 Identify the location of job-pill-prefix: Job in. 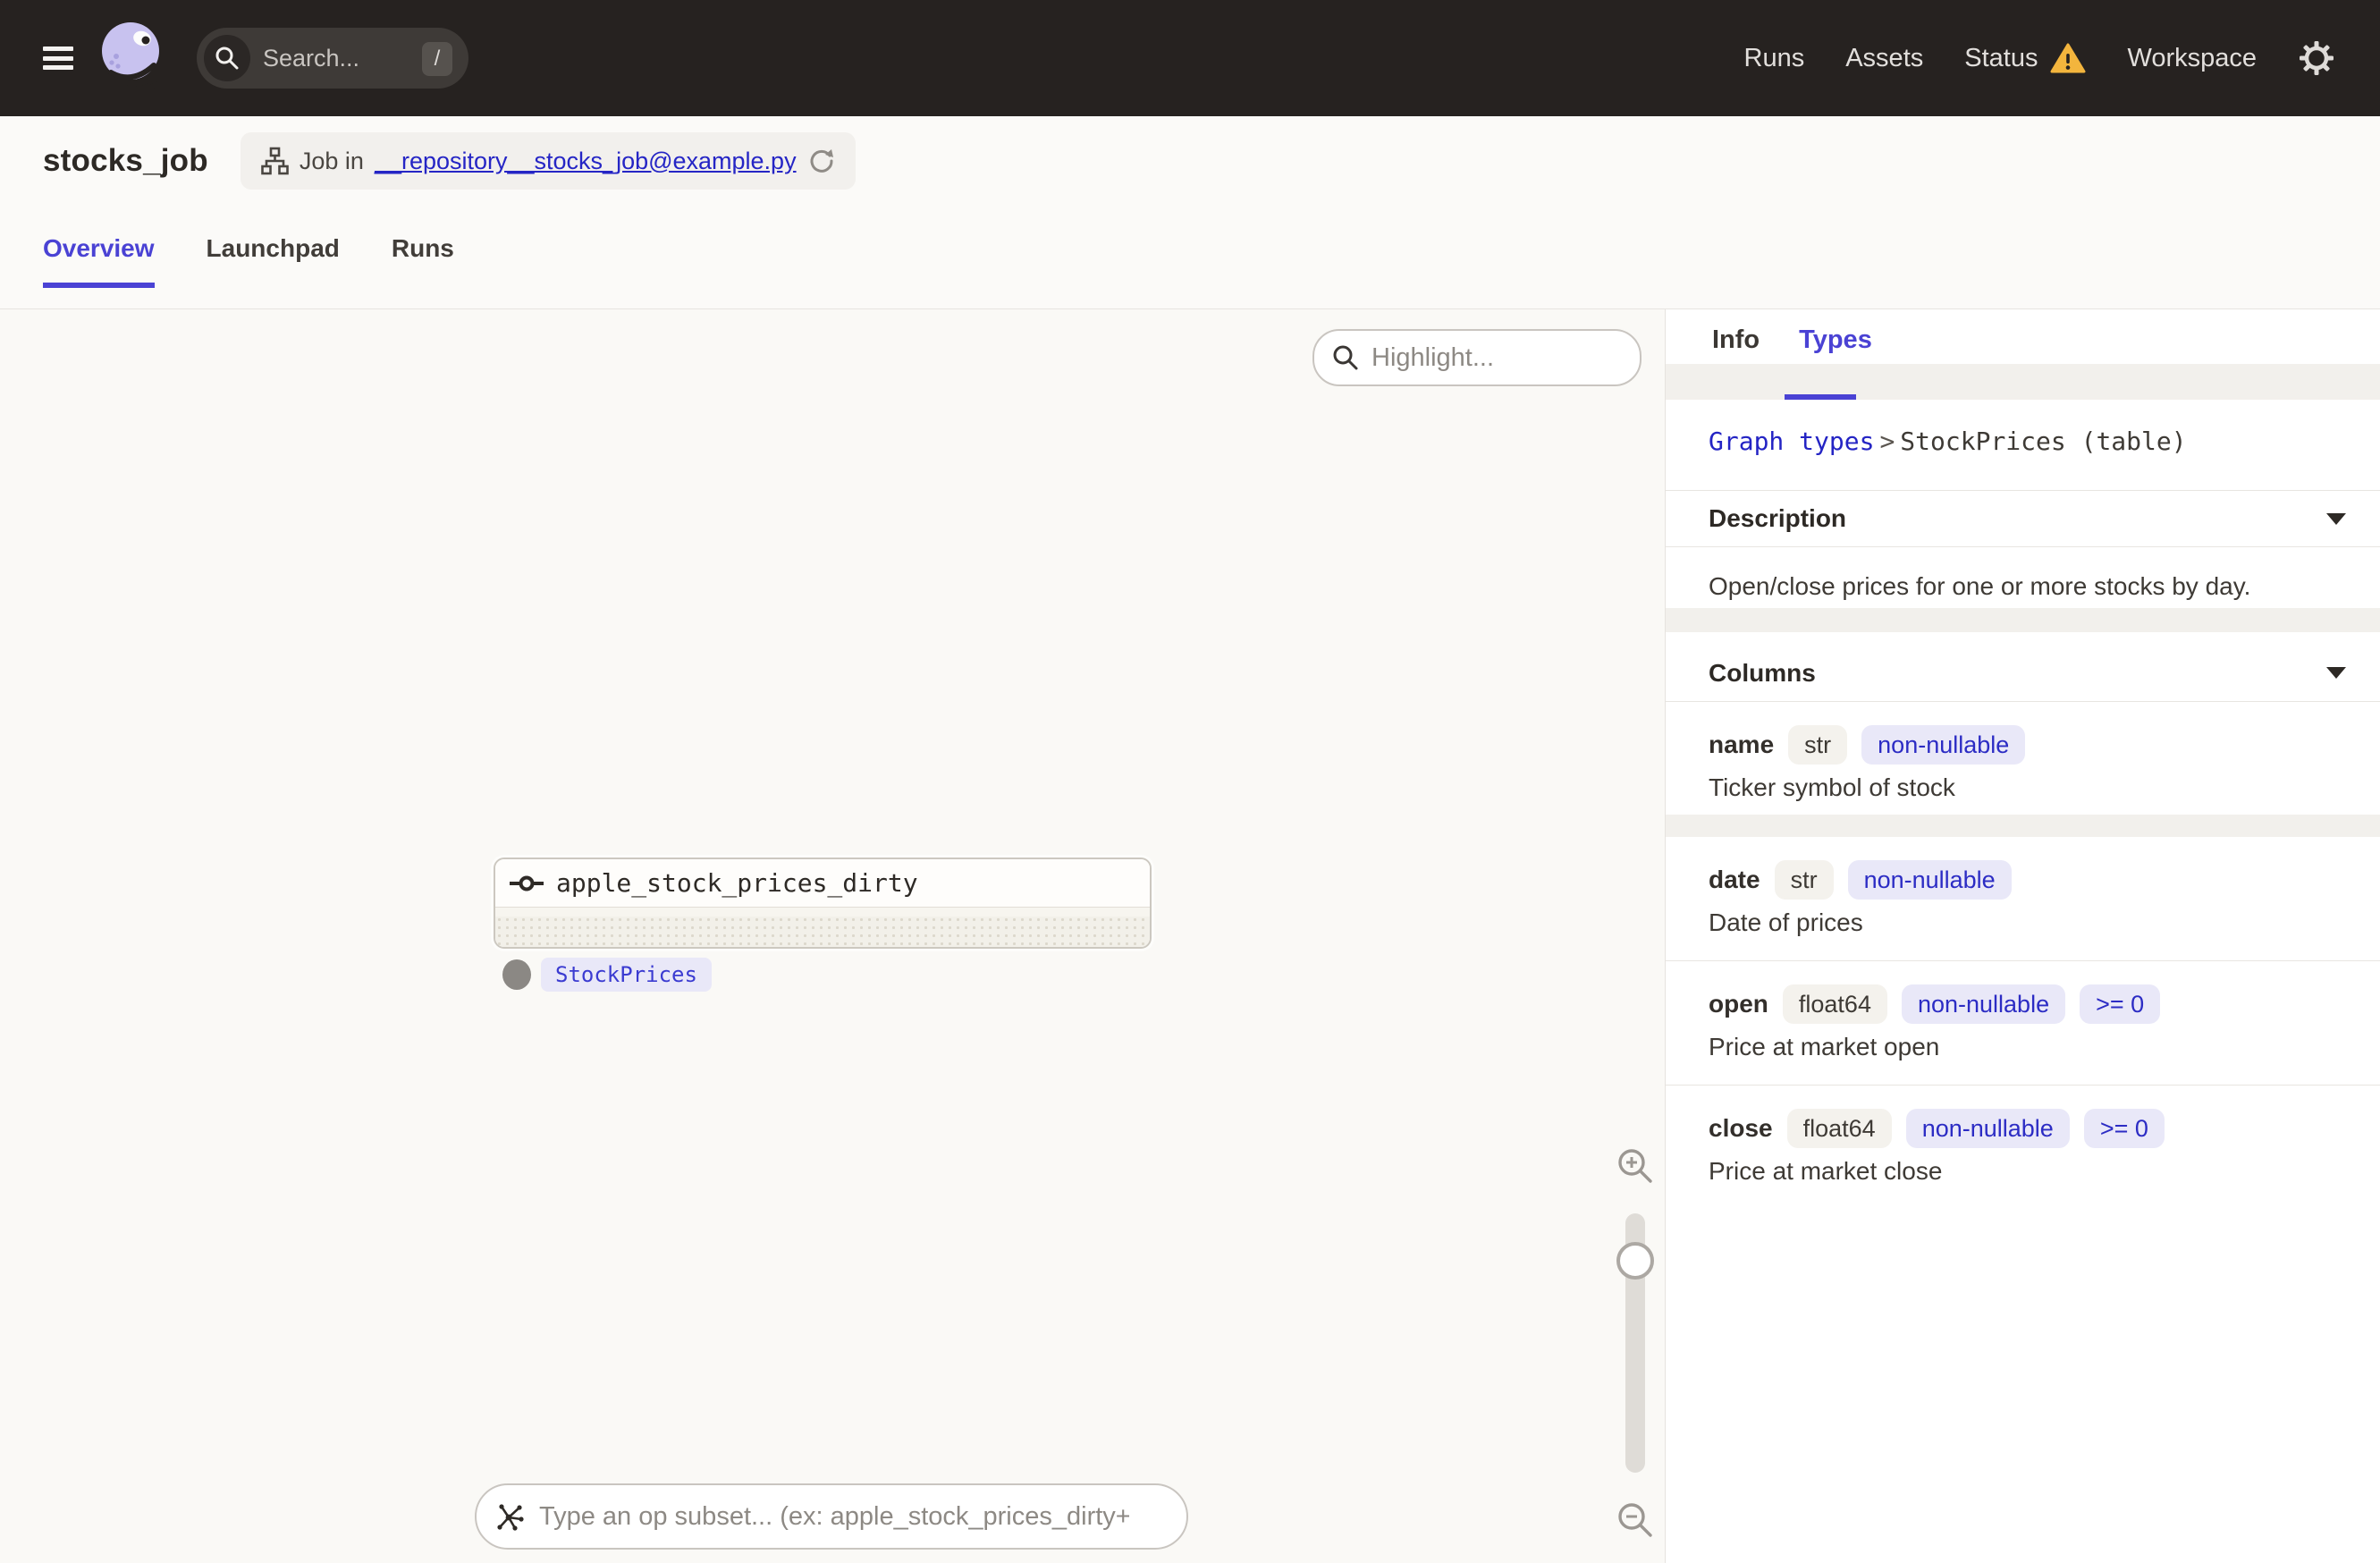
(331, 160).